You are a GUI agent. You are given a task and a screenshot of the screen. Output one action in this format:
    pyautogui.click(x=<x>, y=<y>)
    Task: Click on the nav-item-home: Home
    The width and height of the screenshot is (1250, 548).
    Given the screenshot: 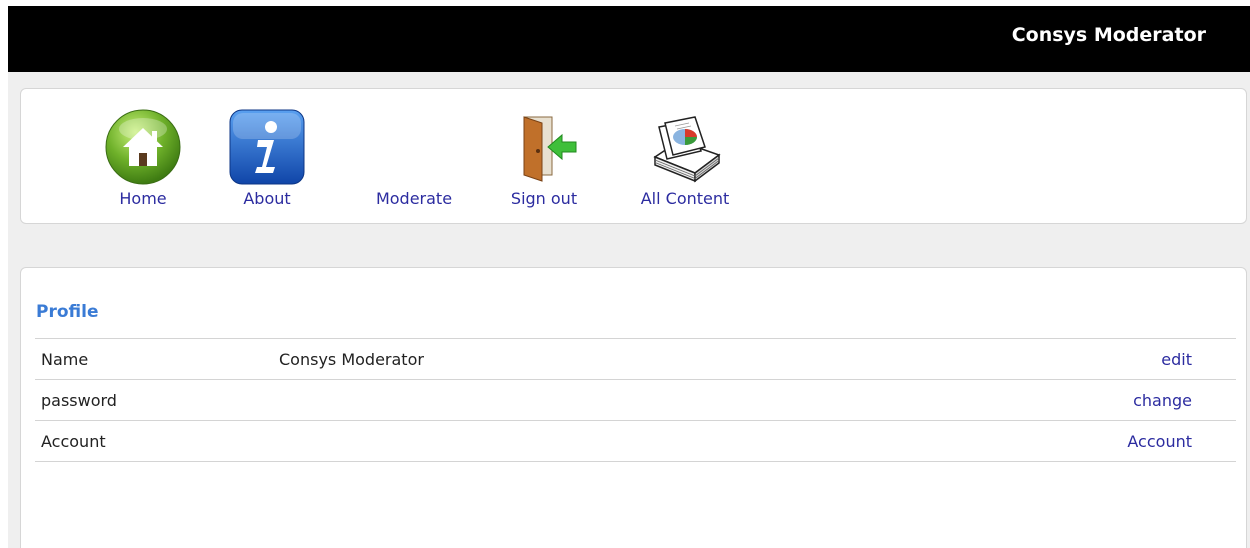 What is the action you would take?
    pyautogui.click(x=143, y=156)
    